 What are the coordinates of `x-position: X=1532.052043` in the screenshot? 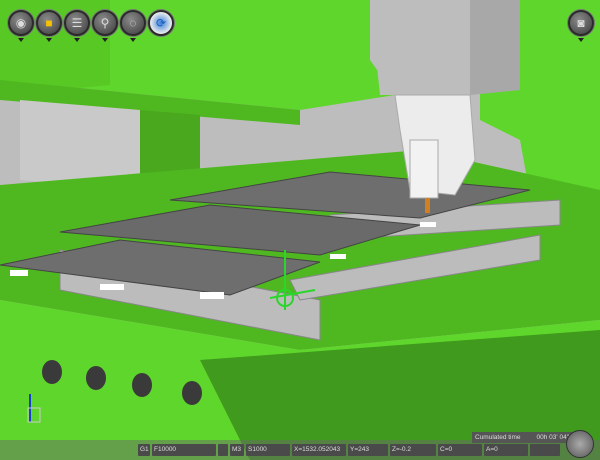 It's located at (319, 450).